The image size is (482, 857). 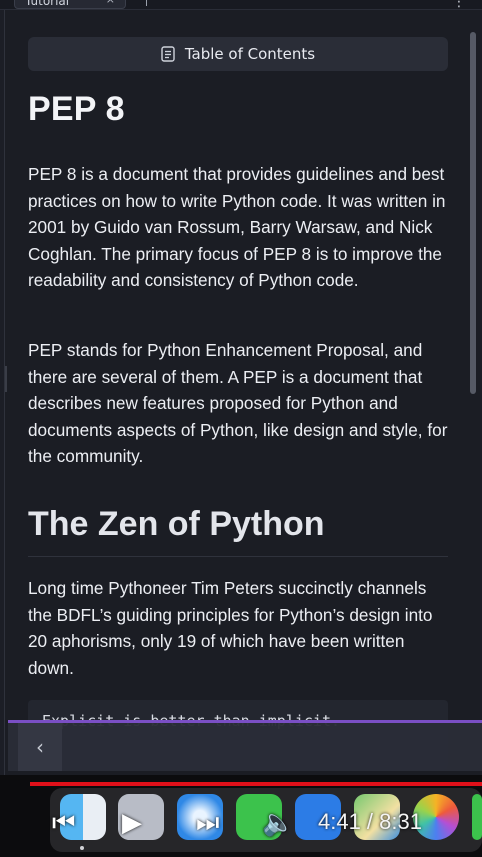 What do you see at coordinates (238, 556) in the screenshot?
I see `heading-divider` at bounding box center [238, 556].